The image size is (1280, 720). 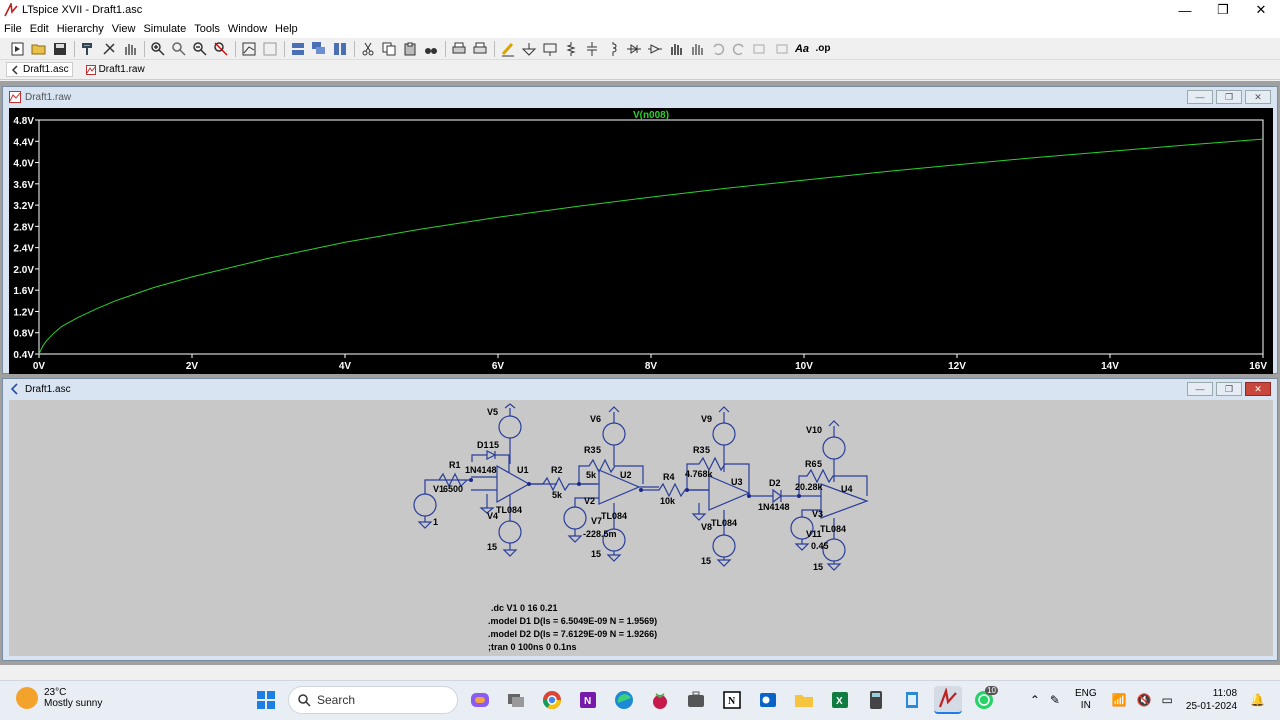 What do you see at coordinates (697, 49) in the screenshot?
I see `drag-button` at bounding box center [697, 49].